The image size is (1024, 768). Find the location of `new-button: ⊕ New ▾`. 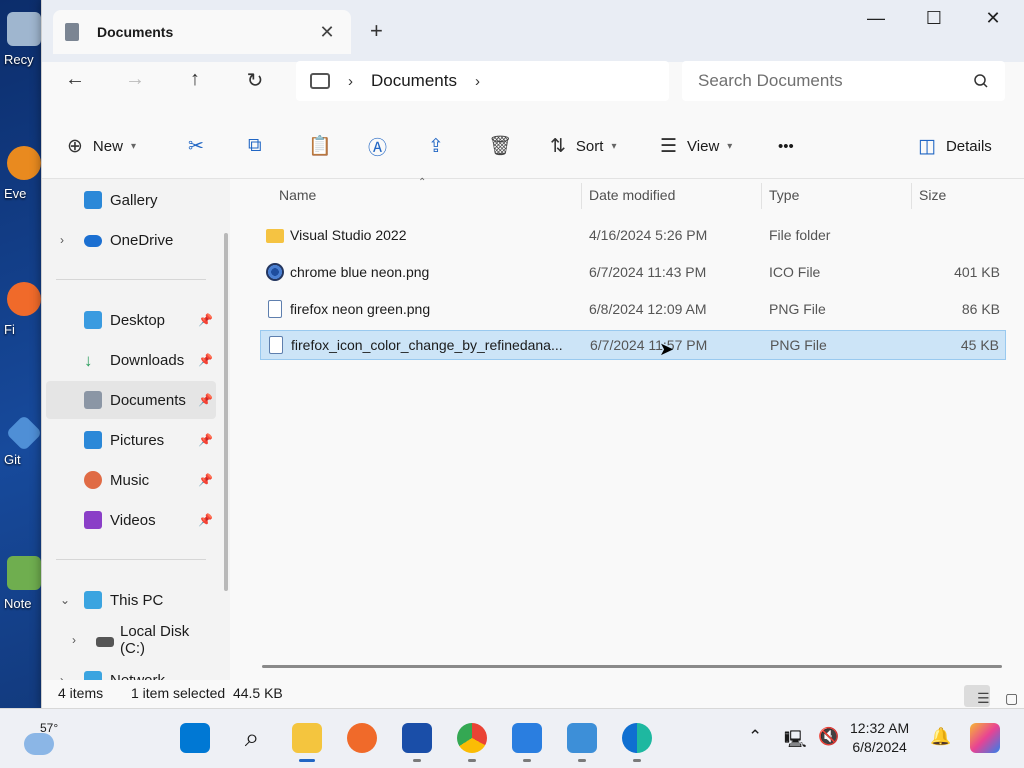

new-button: ⊕ New ▾ is located at coordinates (101, 146).